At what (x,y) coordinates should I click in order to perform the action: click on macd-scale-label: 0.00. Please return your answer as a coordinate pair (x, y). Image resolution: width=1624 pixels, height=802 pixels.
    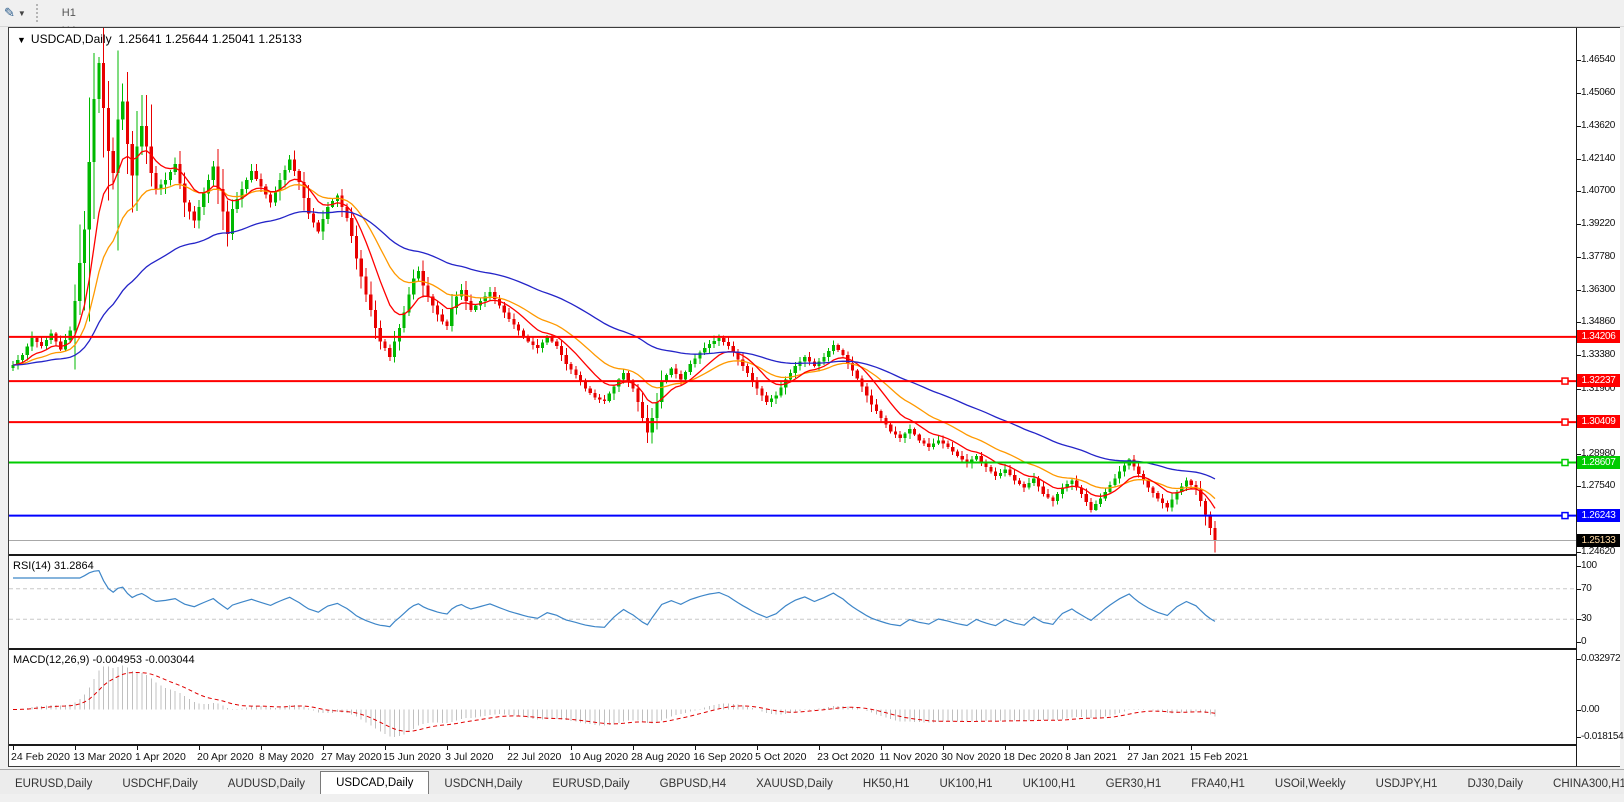
    Looking at the image, I should click on (1590, 709).